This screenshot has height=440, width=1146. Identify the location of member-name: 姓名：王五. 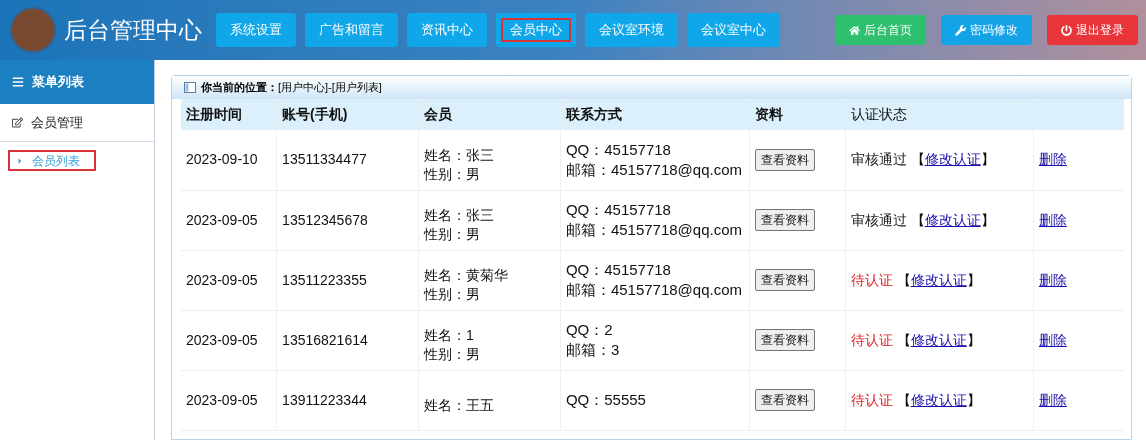
(459, 405).